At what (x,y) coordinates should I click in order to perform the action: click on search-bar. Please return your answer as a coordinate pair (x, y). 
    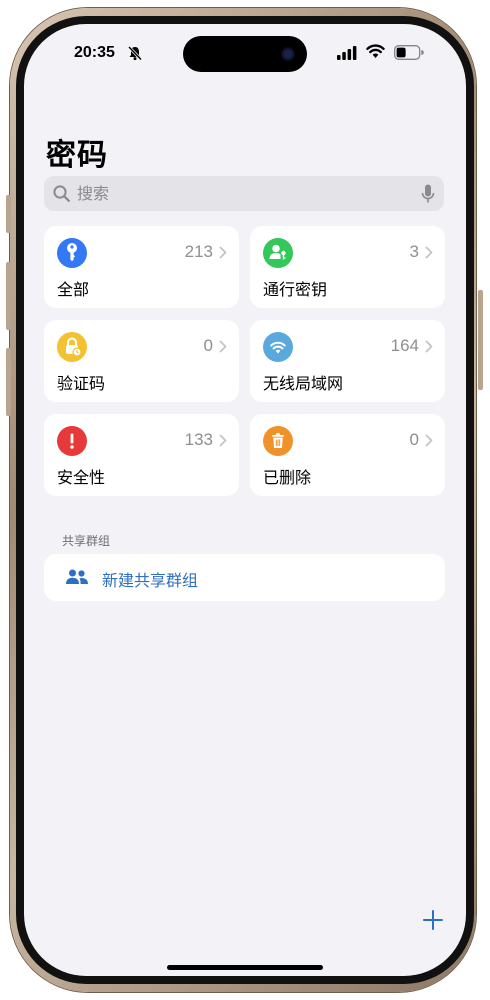
    Looking at the image, I should click on (244, 193).